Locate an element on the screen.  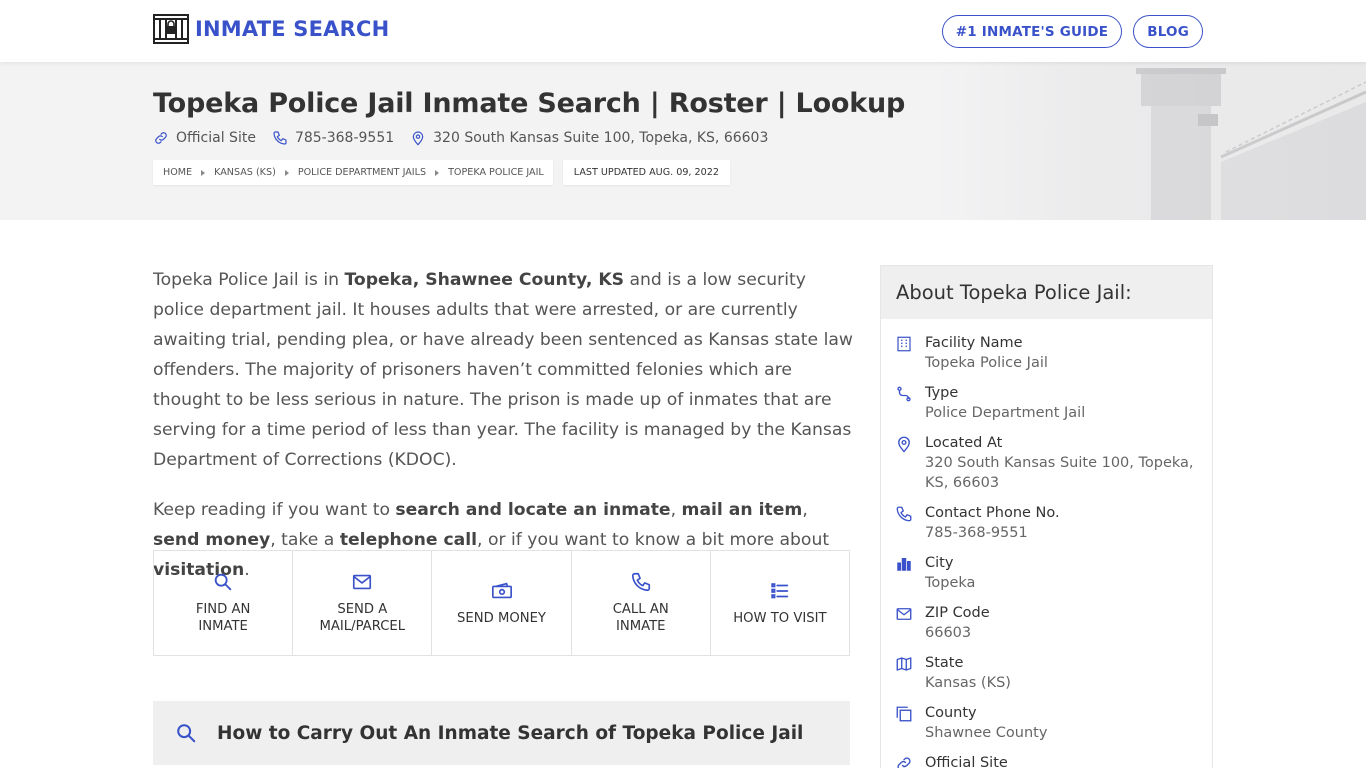
fact-zip-code: ZIP Code 66603 is located at coordinates (1053, 623).